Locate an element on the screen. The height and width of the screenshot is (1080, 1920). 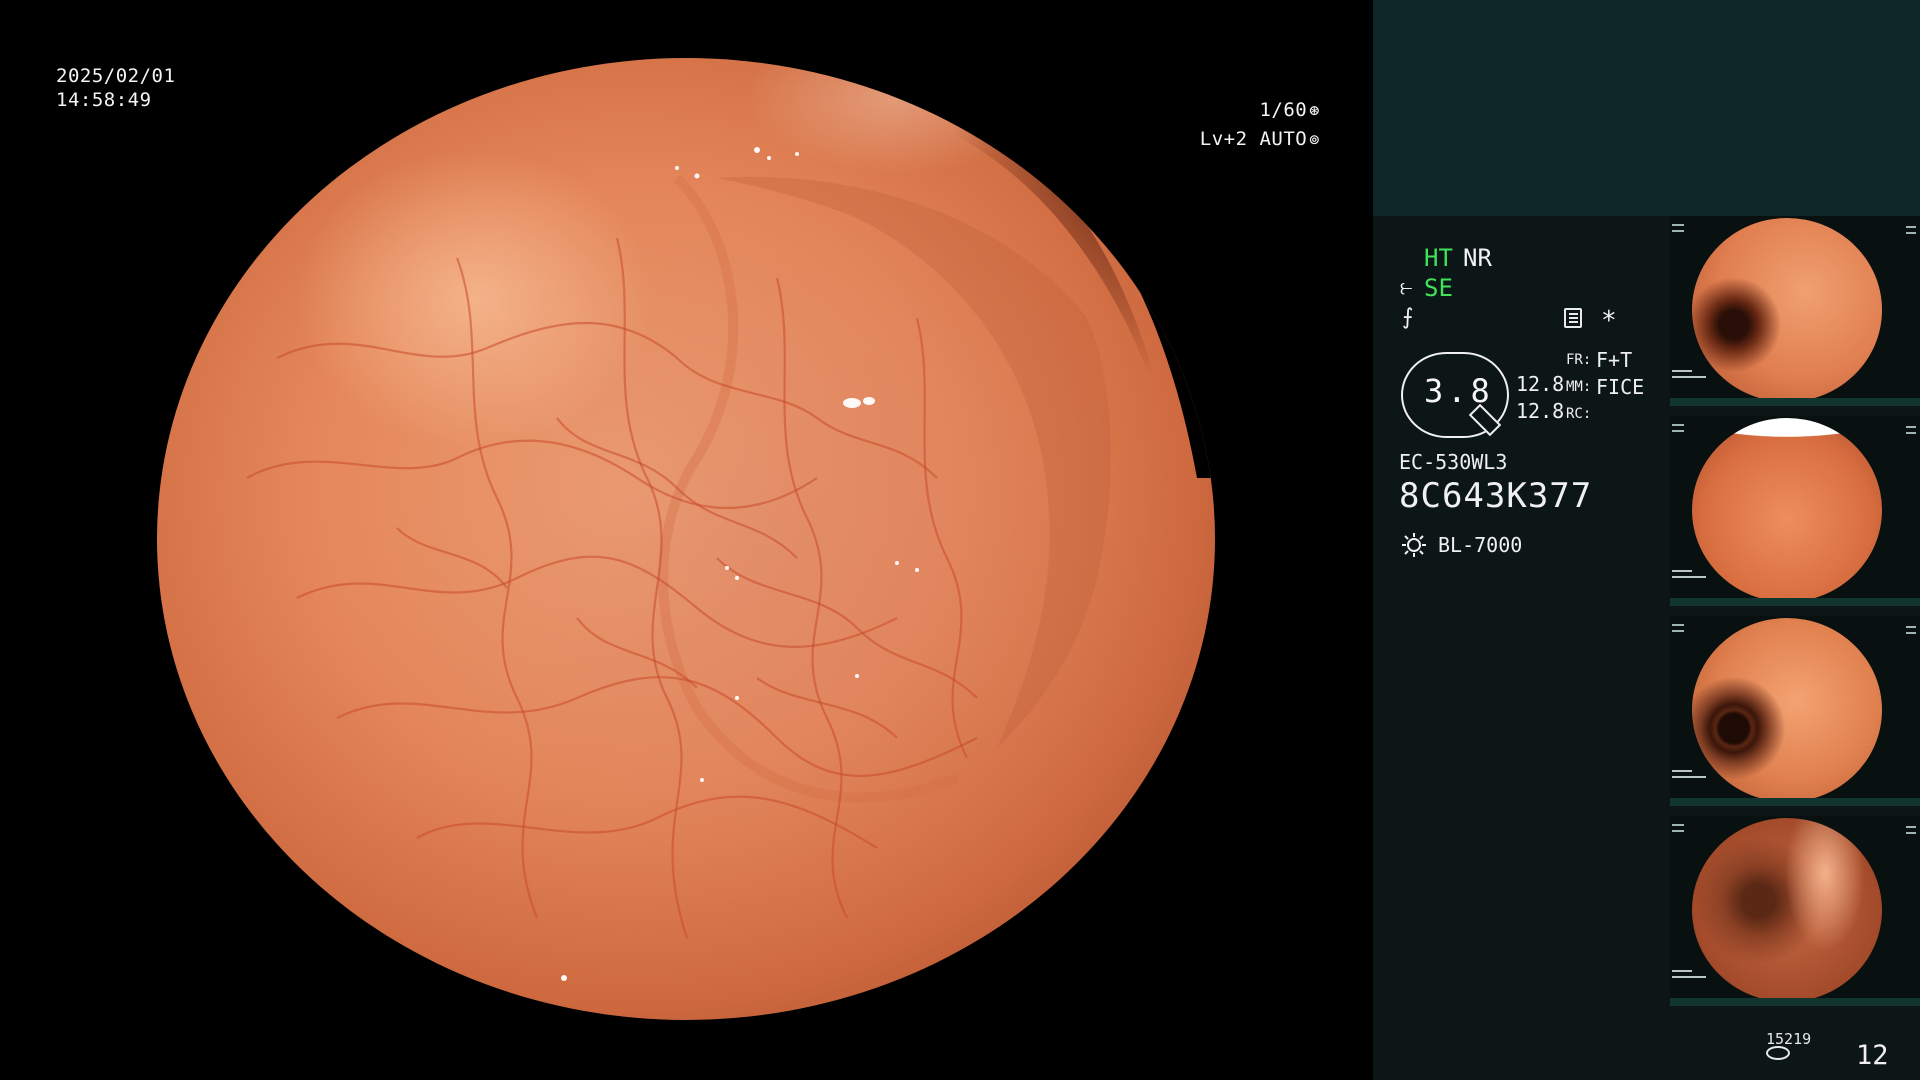
light-source: BL-7000 is located at coordinates (1480, 545).